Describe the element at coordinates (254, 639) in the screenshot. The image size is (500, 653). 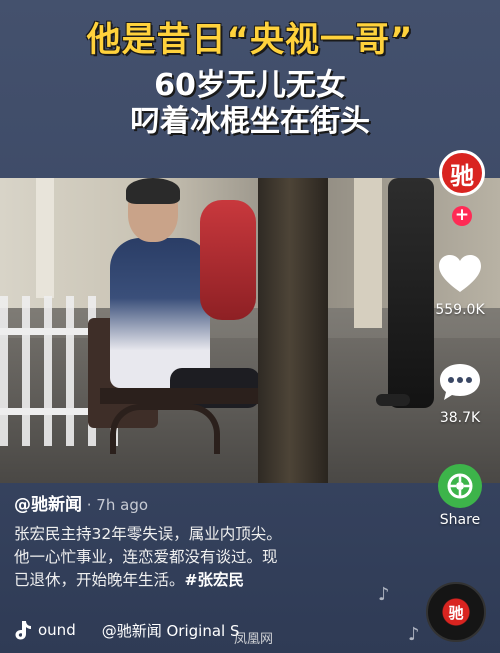
I see `watermark: 凤凰网` at that location.